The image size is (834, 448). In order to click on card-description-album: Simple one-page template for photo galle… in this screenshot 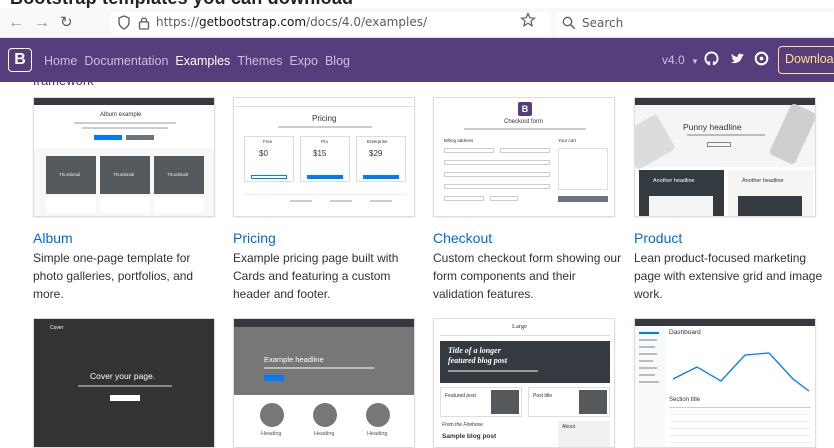, I will do `click(113, 276)`.